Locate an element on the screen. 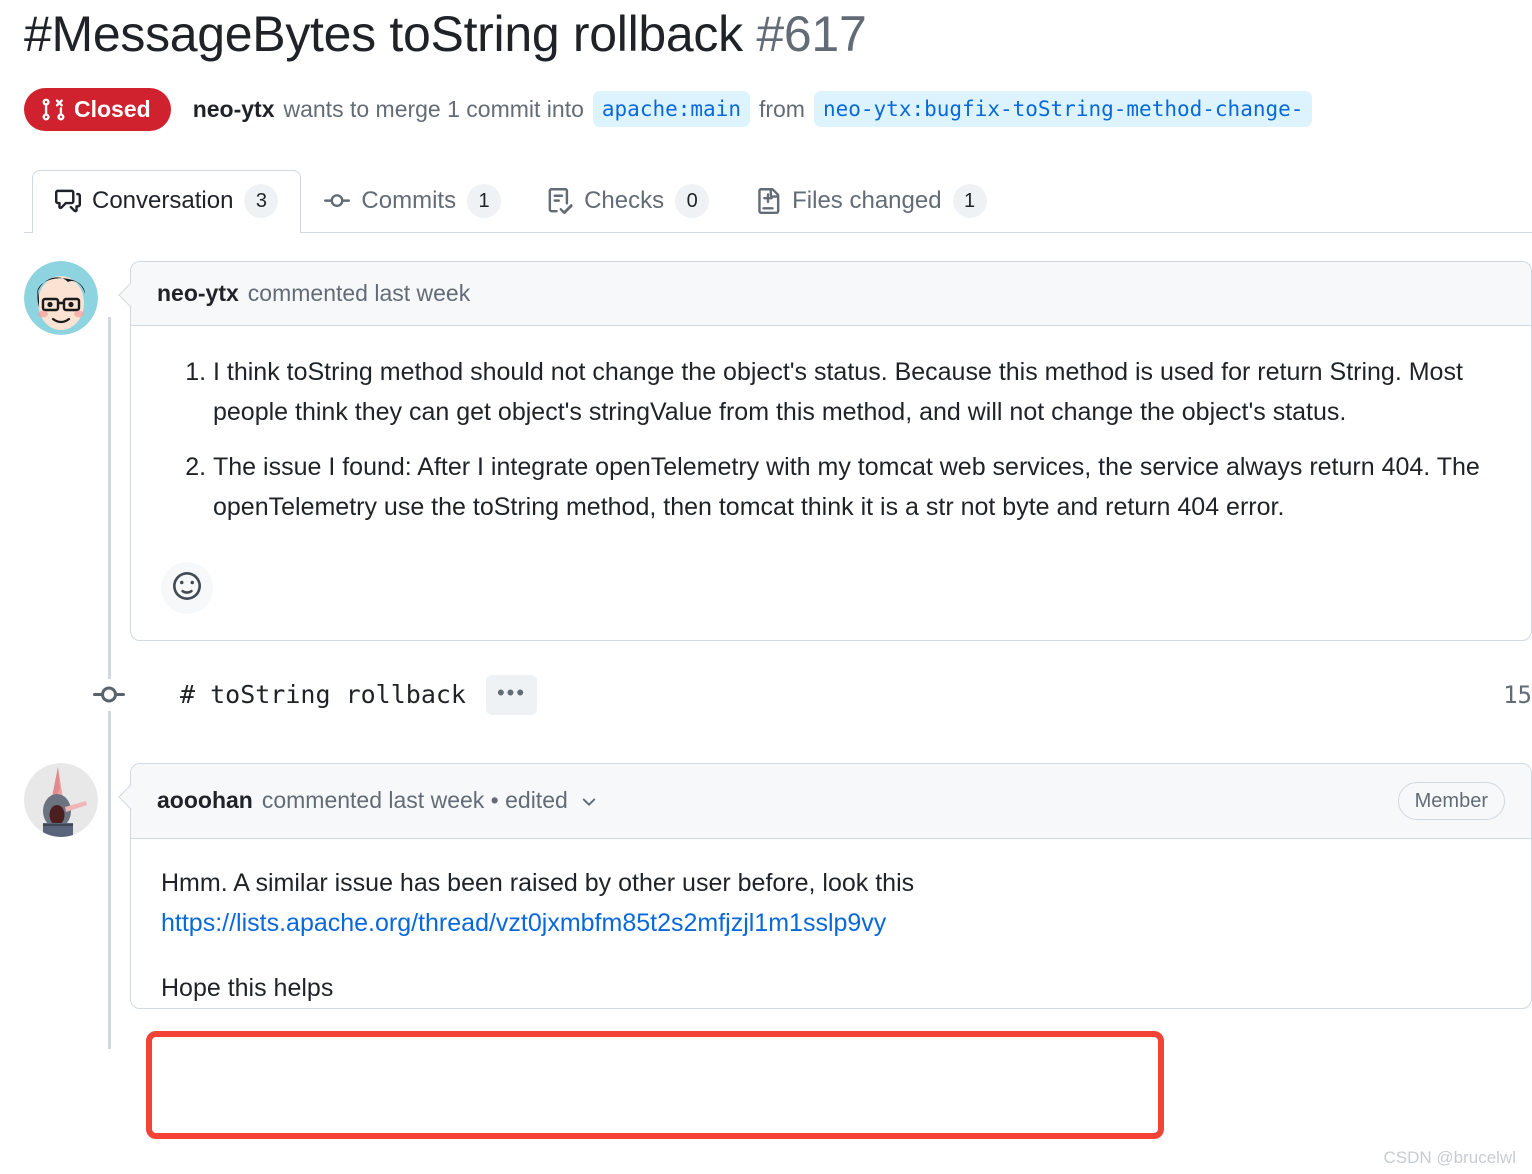 The width and height of the screenshot is (1532, 1174). timeline-commit-row: # toString rollback ••• 15 is located at coordinates (778, 695).